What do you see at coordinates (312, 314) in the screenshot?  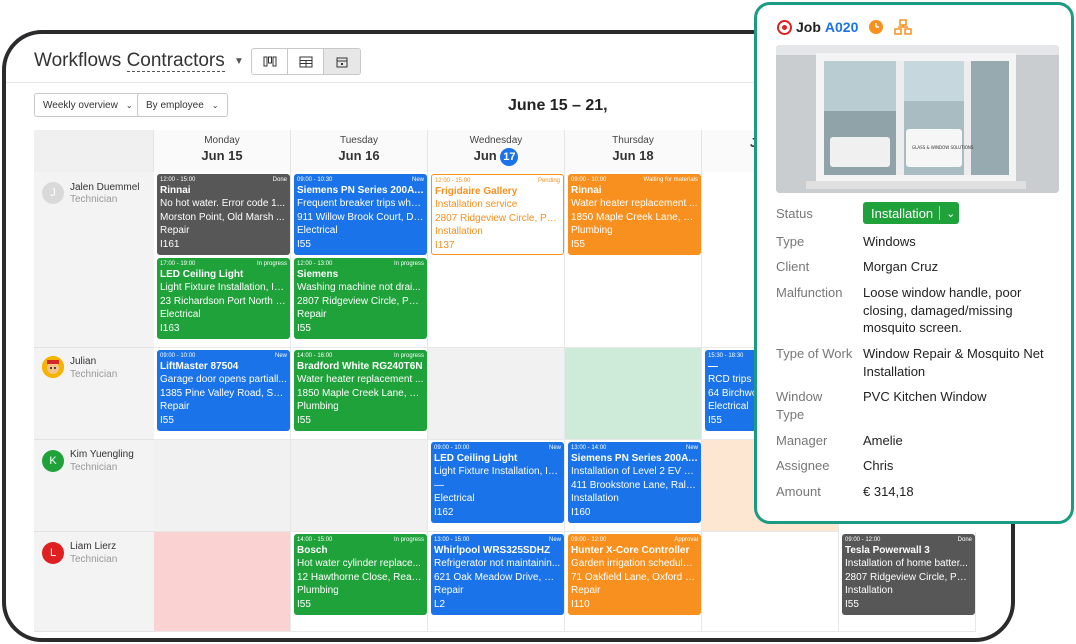 I see `job-category: Repair` at bounding box center [312, 314].